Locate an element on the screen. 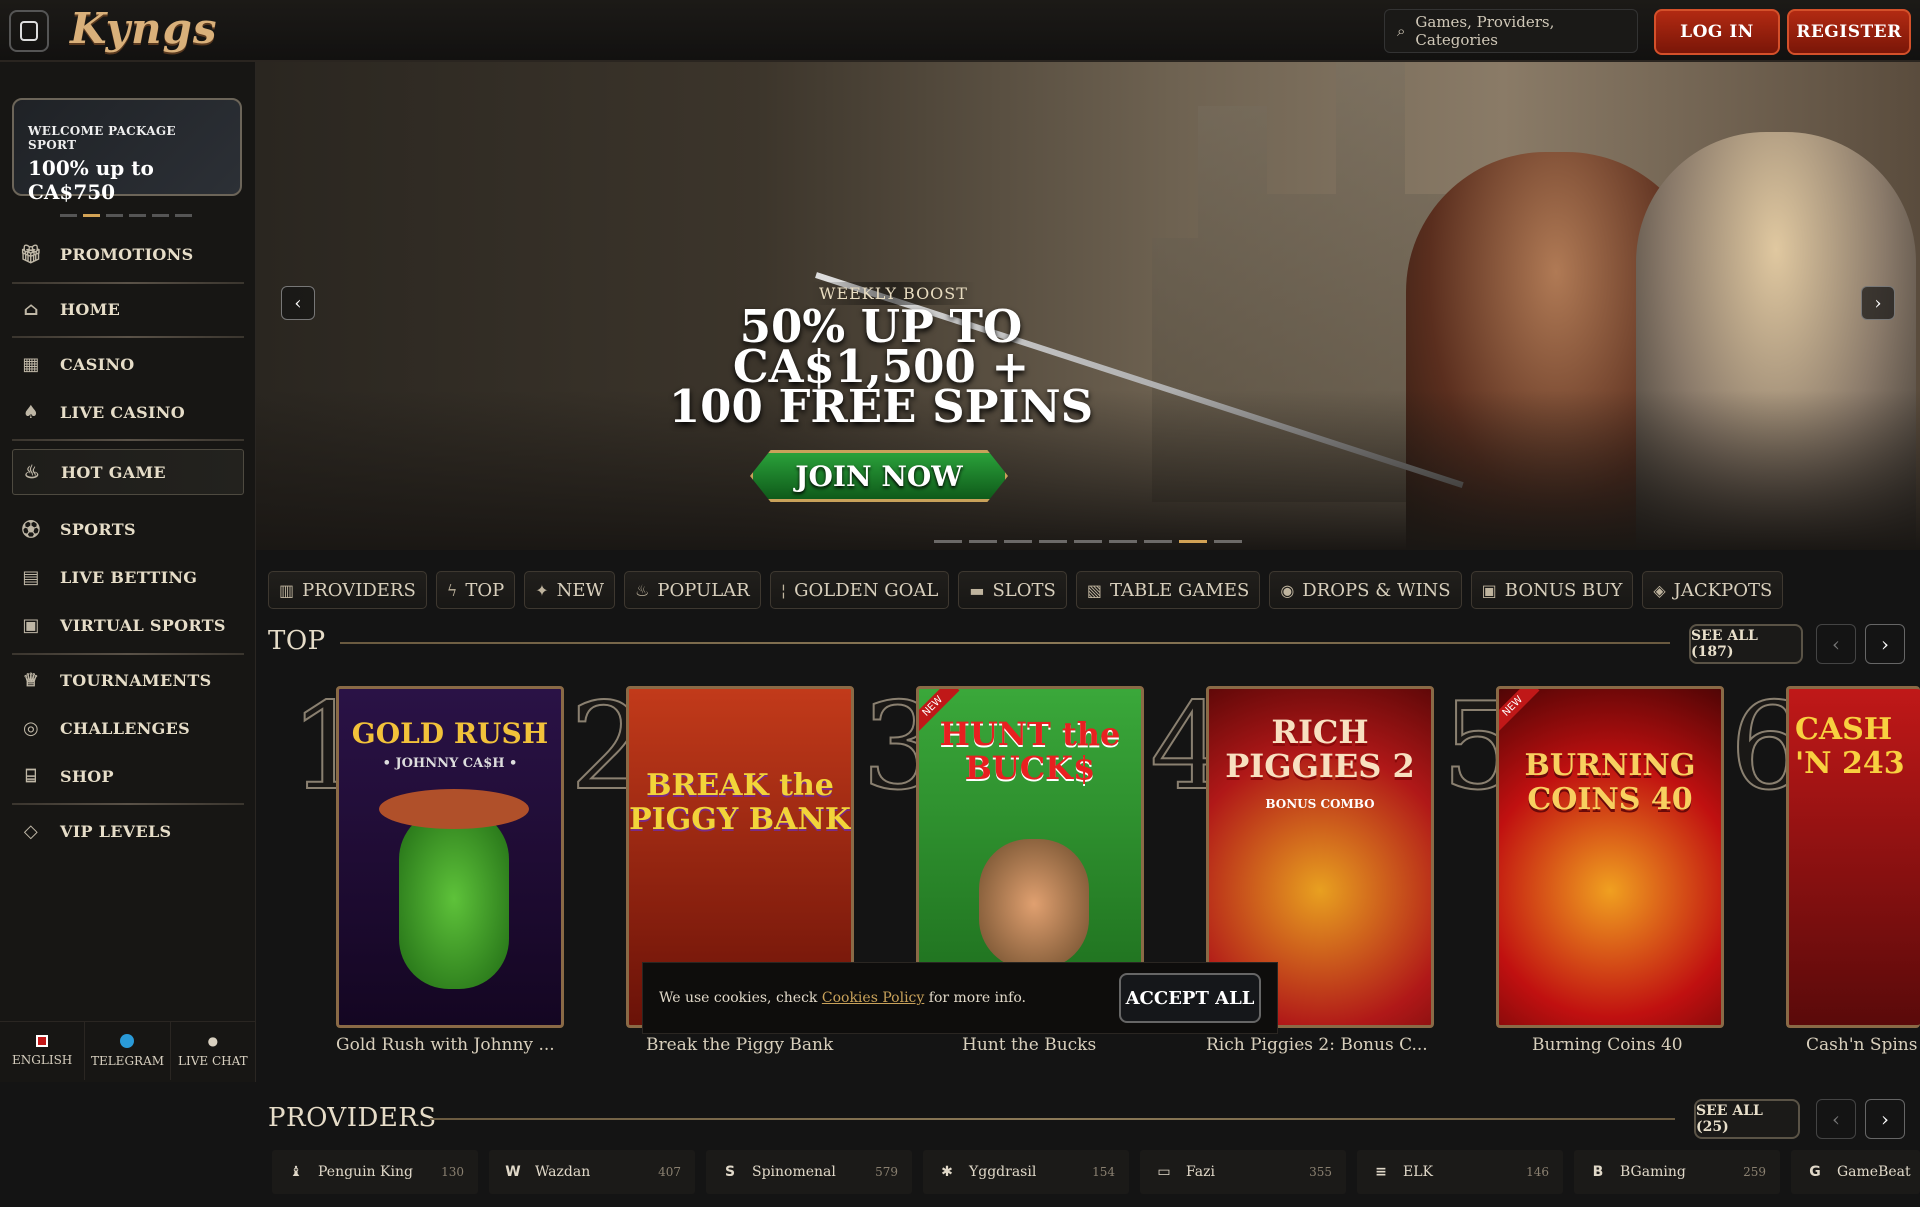 The height and width of the screenshot is (1207, 1920). tab-golden-goal: ¦ GOLDEN GOAL is located at coordinates (859, 590).